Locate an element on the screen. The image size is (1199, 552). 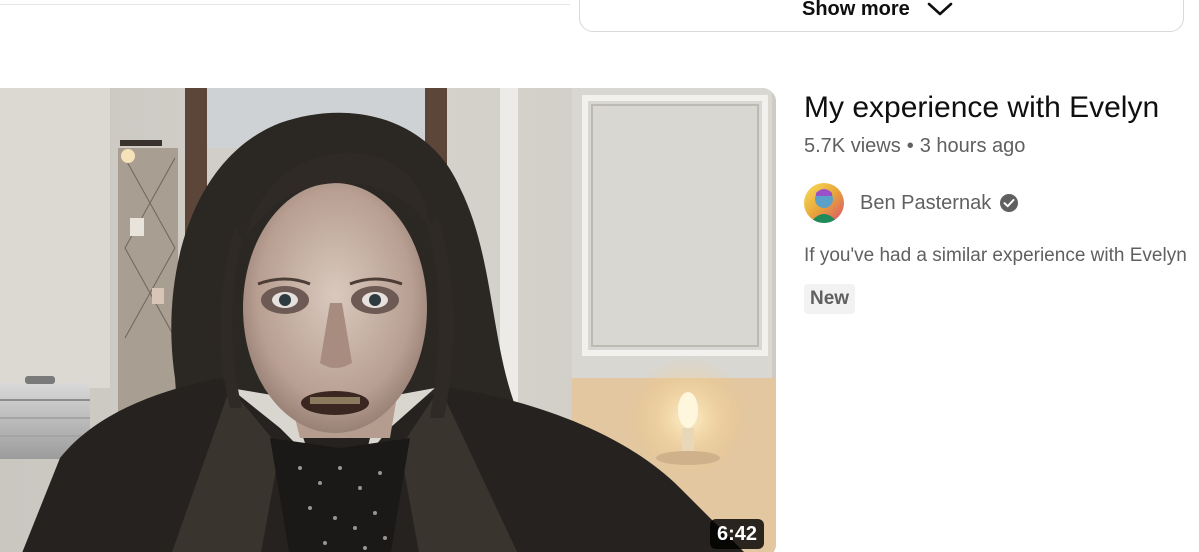
show-more-button: Show more is located at coordinates (881, 16).